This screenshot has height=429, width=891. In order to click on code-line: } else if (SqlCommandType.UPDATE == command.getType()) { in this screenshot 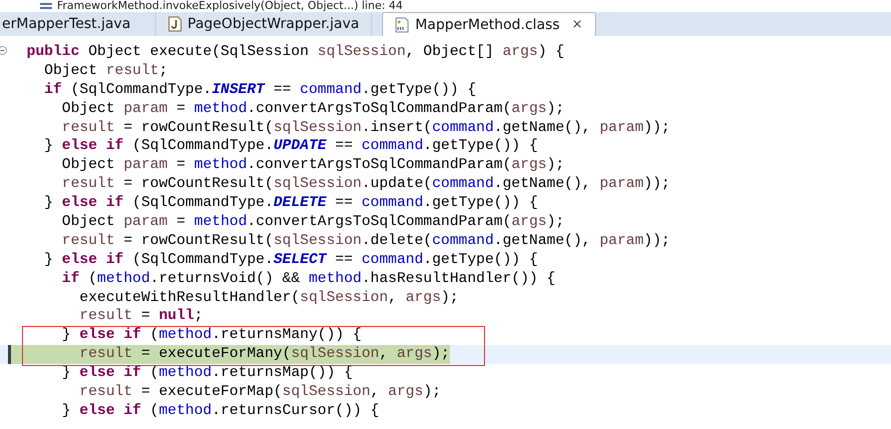, I will do `click(290, 146)`.